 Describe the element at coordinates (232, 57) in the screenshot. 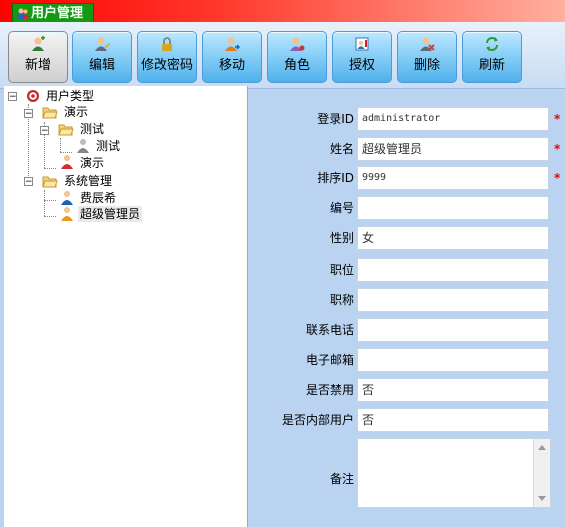

I see `move-button: 移动` at that location.